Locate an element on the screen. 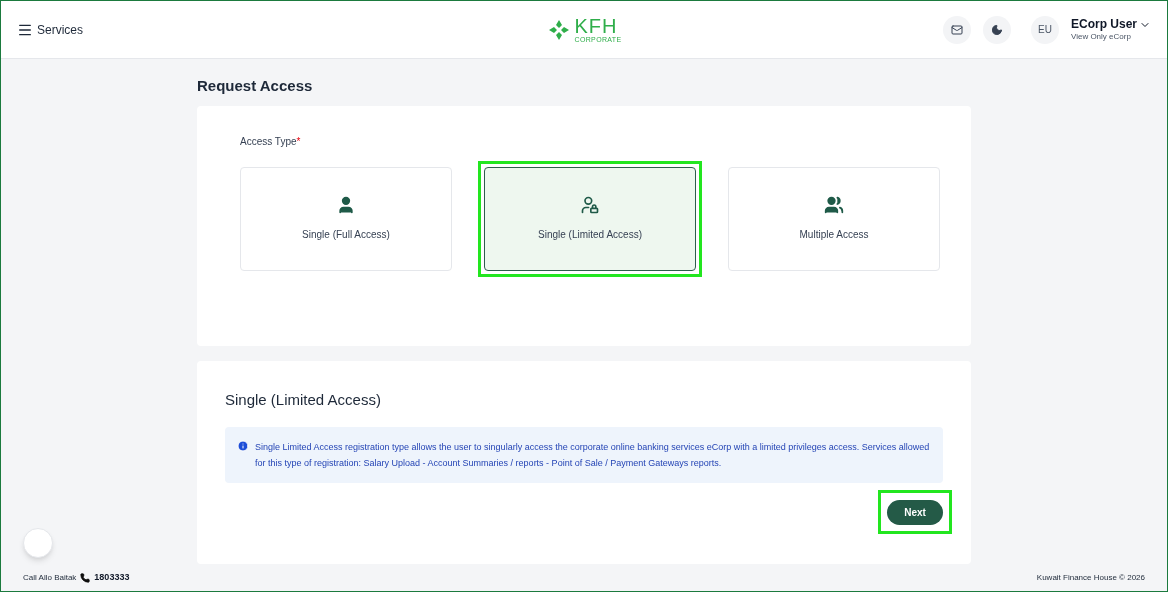 This screenshot has height=592, width=1168. info-text: Single Limited Access registration type allows the user to singularly access the corporate online banking services eCorp with a limited privileges access. Services allowed for this type of registration: Salary Upload - Account Summaries / reports - Point of Sale / Payment Gateways reports. is located at coordinates (593, 455).